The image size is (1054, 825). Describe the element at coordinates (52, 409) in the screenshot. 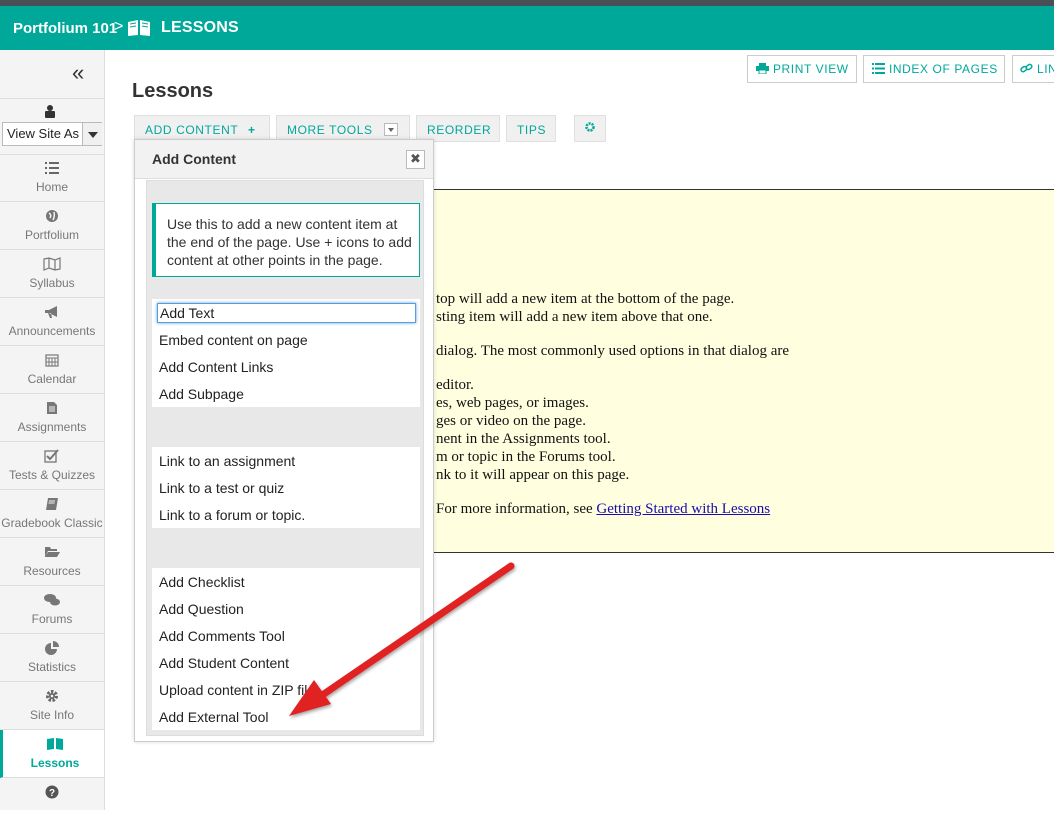

I see `document-icon` at that location.